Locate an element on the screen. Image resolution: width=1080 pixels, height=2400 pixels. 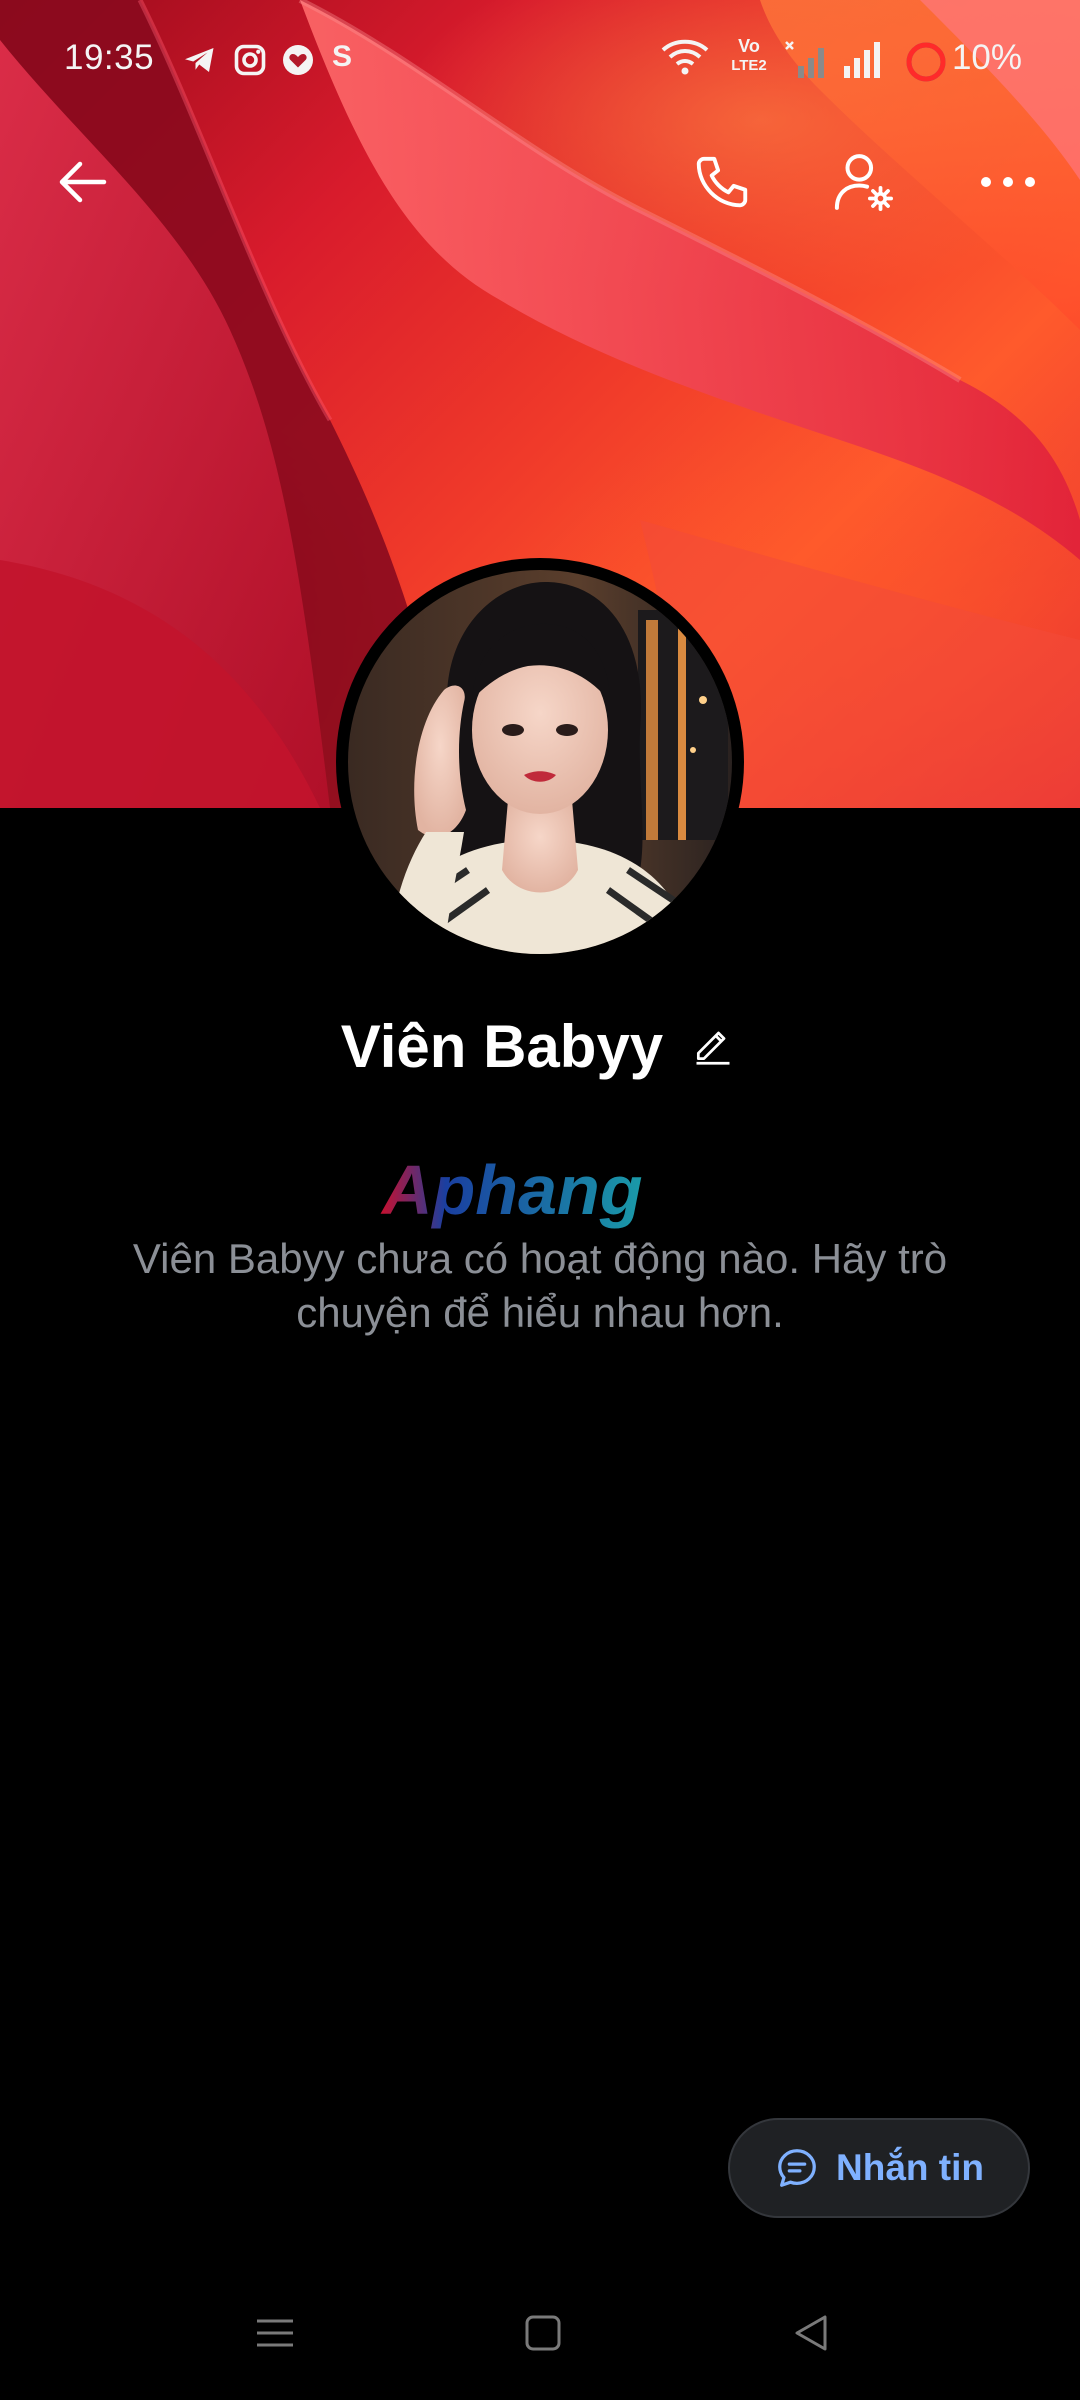
message-button: Nhắn tin is located at coordinates (879, 2168).